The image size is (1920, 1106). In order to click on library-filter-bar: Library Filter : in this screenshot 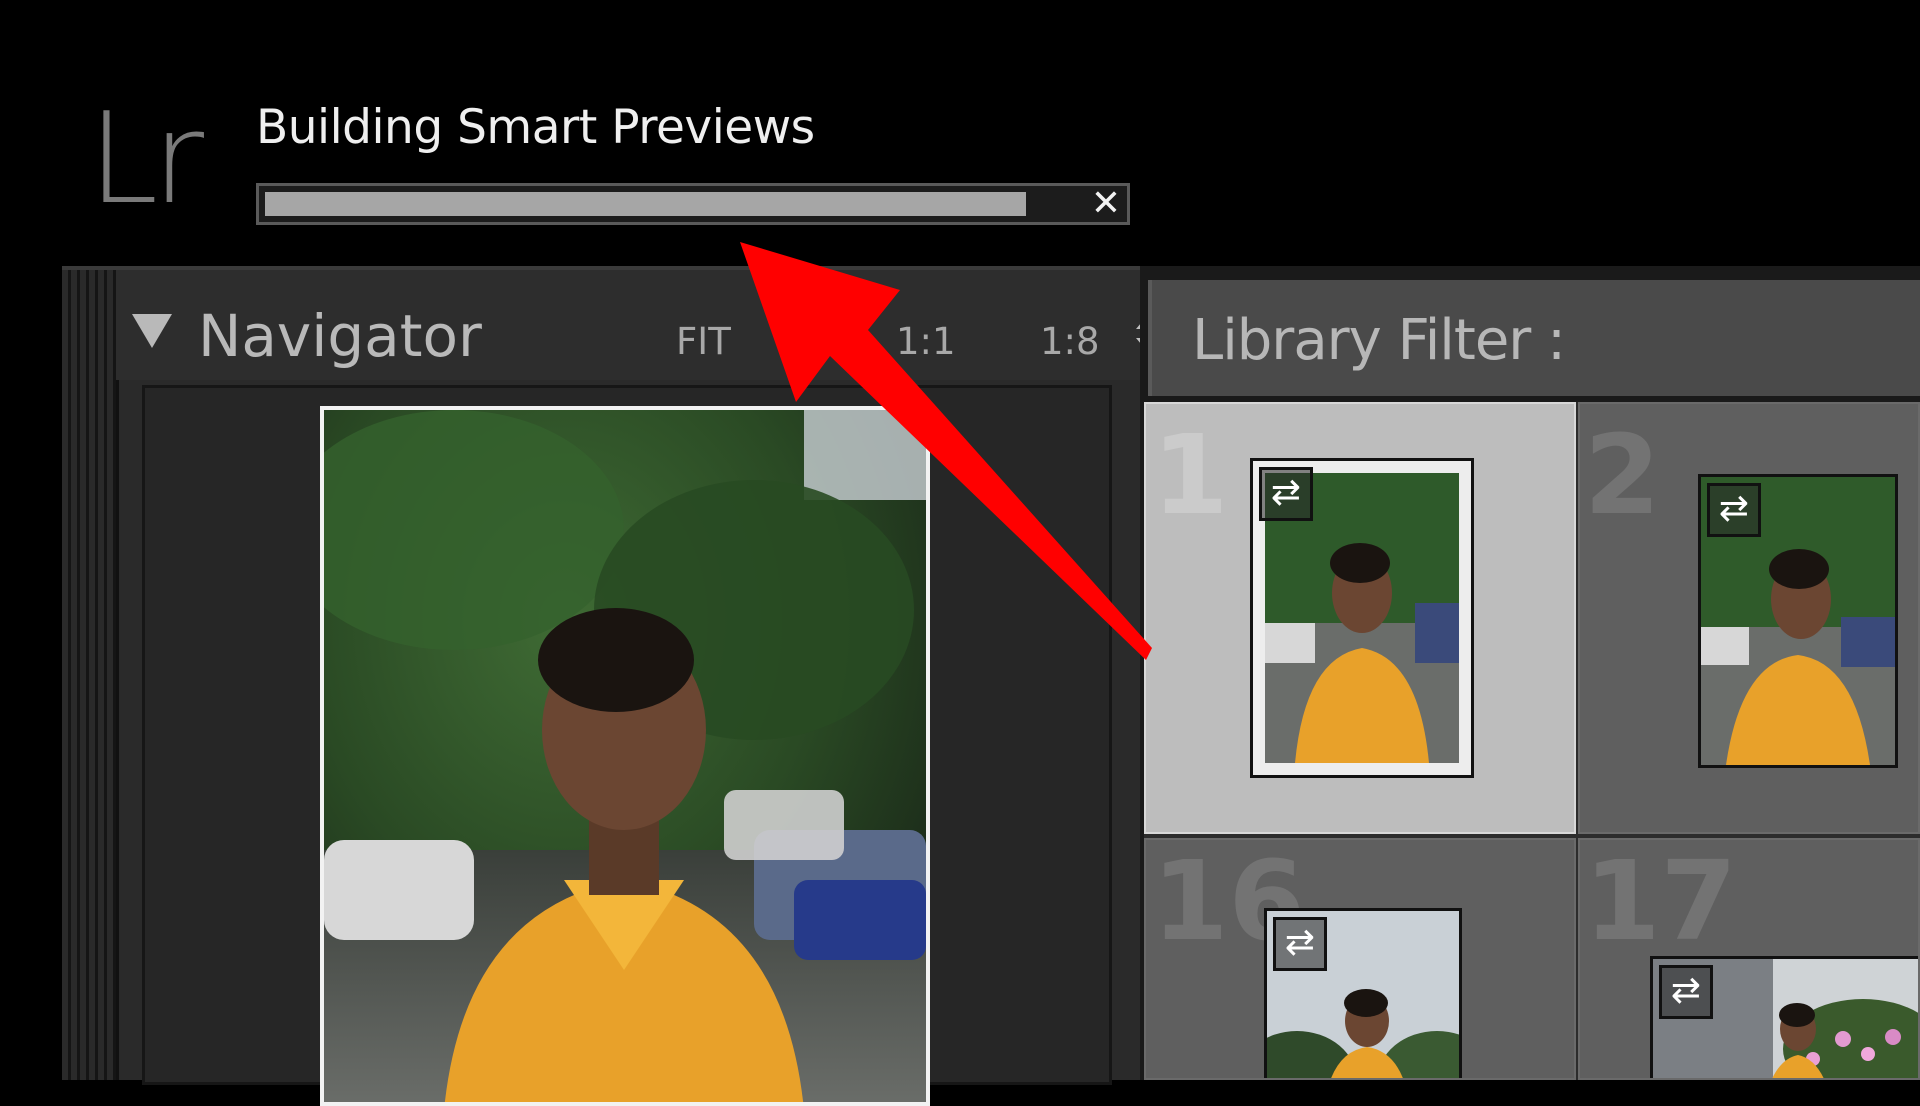, I will do `click(1534, 338)`.